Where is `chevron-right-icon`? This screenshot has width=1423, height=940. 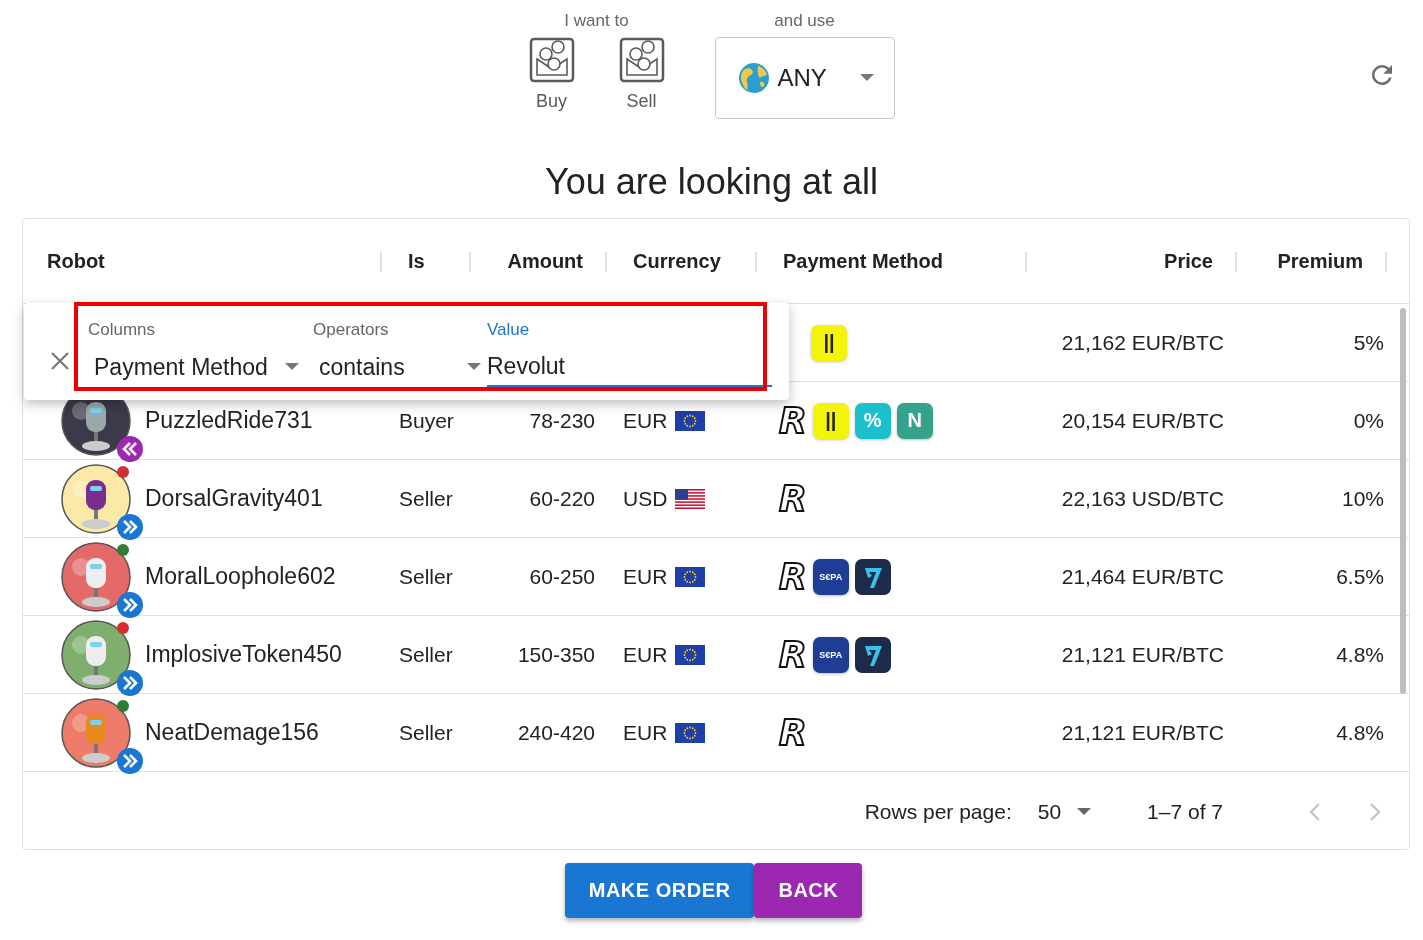
chevron-right-icon is located at coordinates (1375, 812).